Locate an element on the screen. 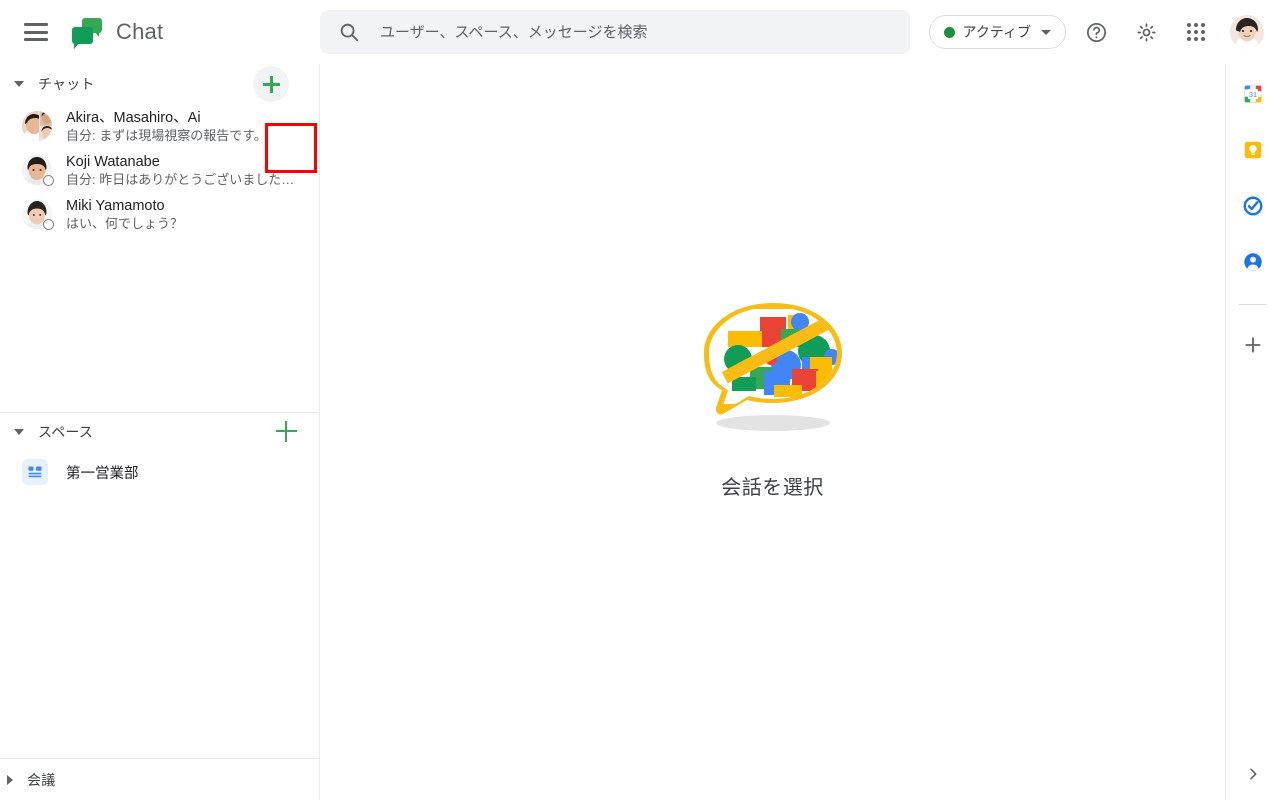 This screenshot has width=1280, height=800. chat-name: Koji Watanabe is located at coordinates (113, 161).